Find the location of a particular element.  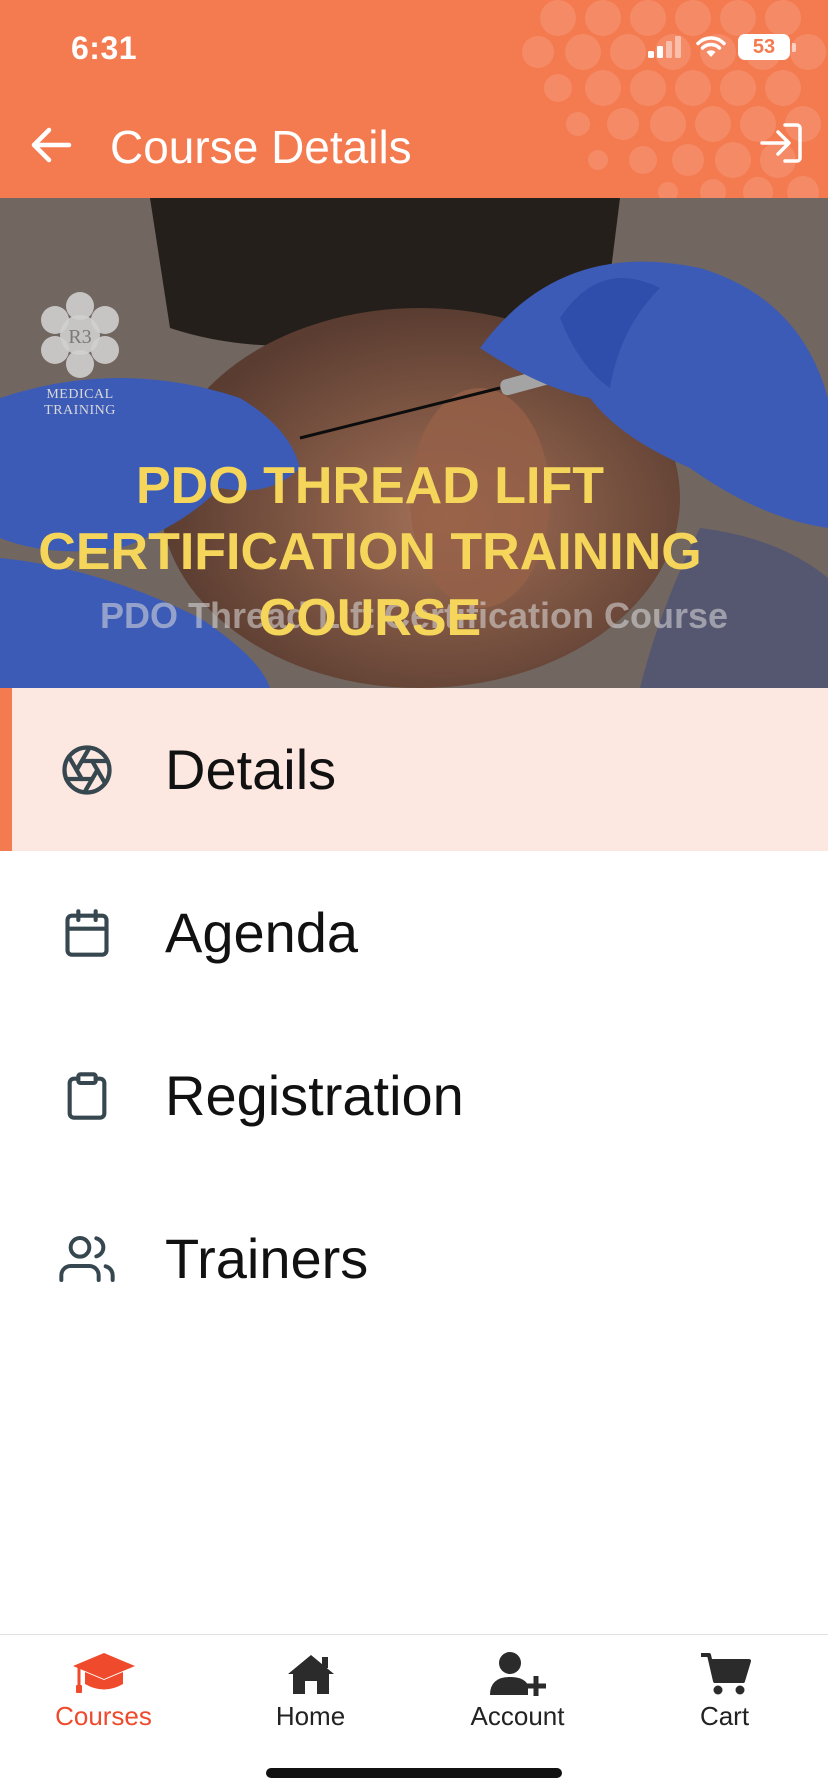

nav-cart: Cart is located at coordinates (724, 1694).